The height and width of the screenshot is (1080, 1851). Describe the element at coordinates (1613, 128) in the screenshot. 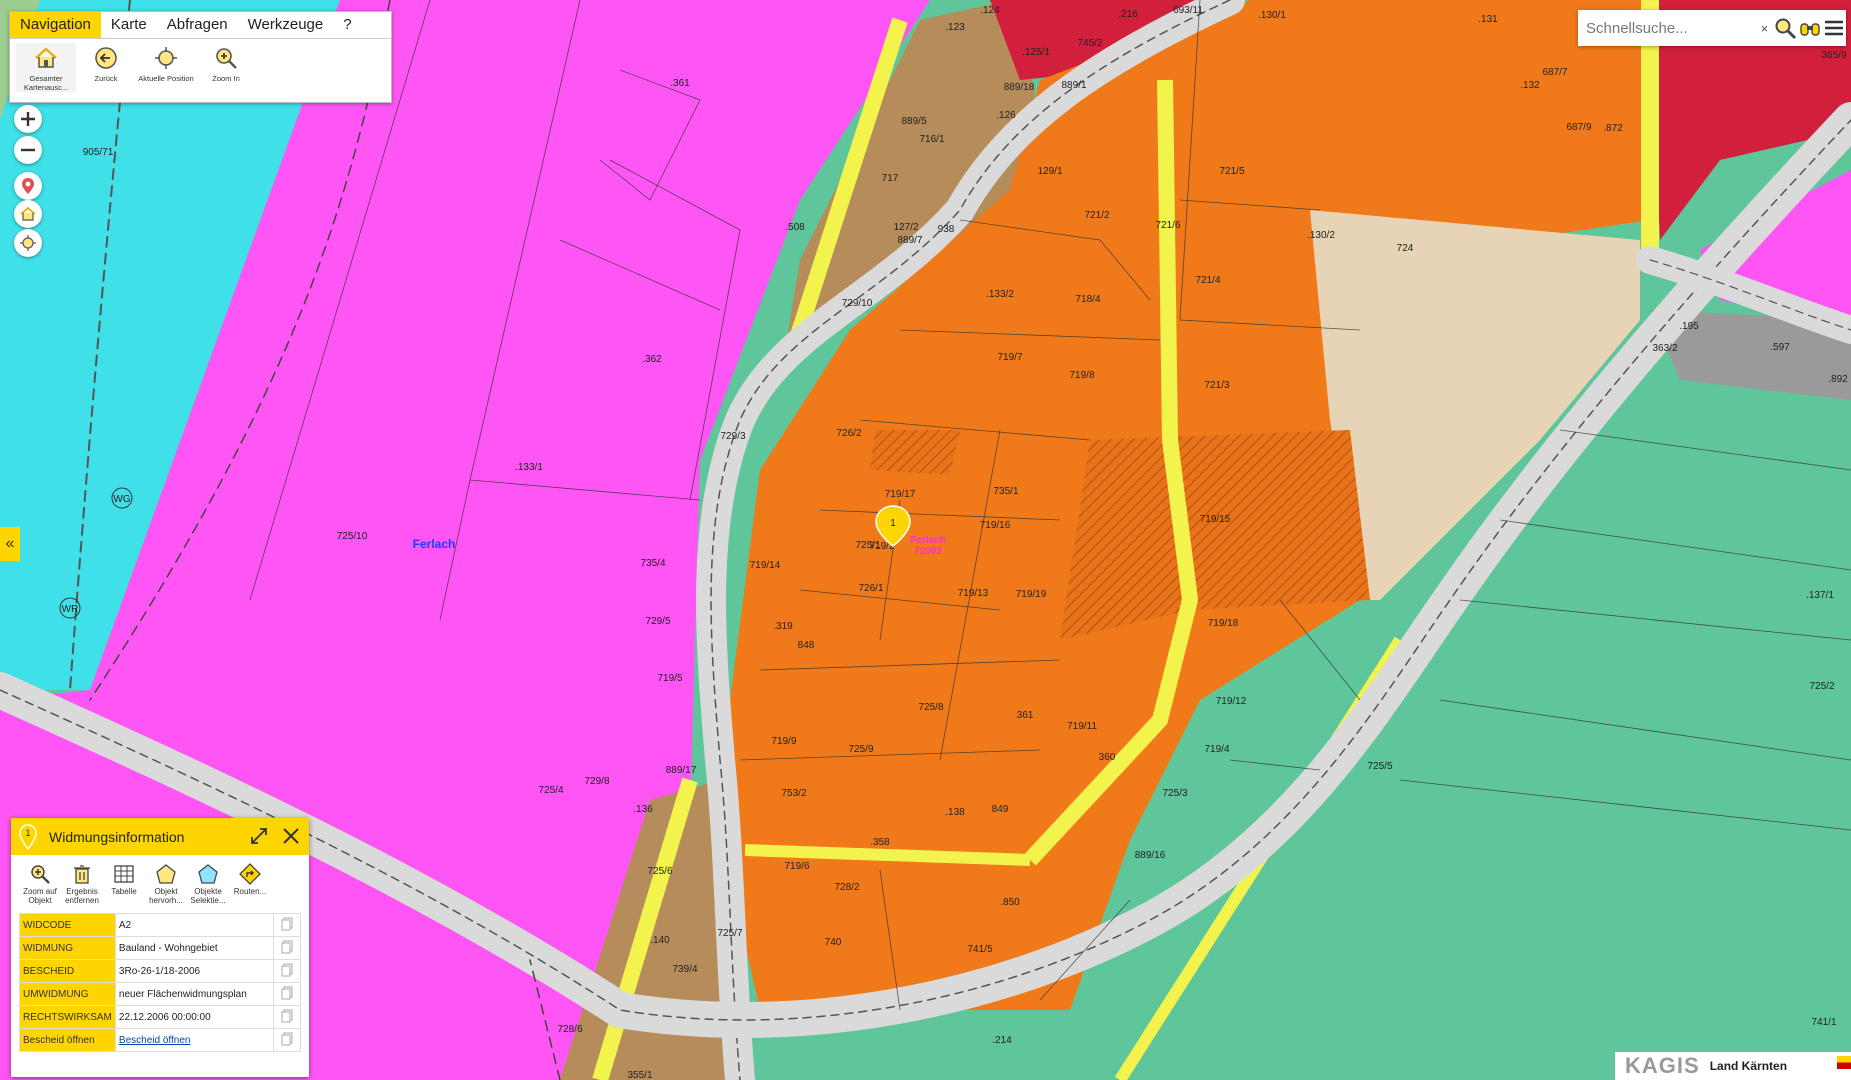

I see `parcel-label: .872` at that location.